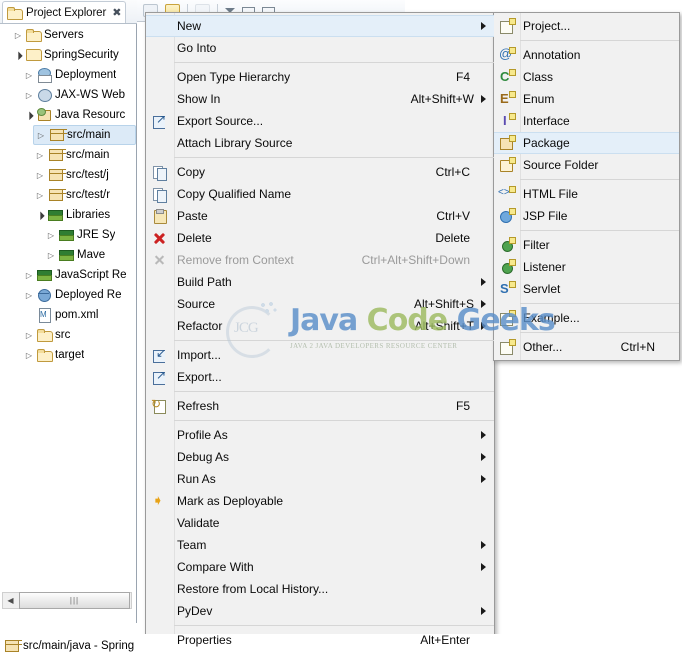 The width and height of the screenshot is (682, 657). Describe the element at coordinates (74, 600) in the screenshot. I see `scrollbar-thumb: |||` at that location.